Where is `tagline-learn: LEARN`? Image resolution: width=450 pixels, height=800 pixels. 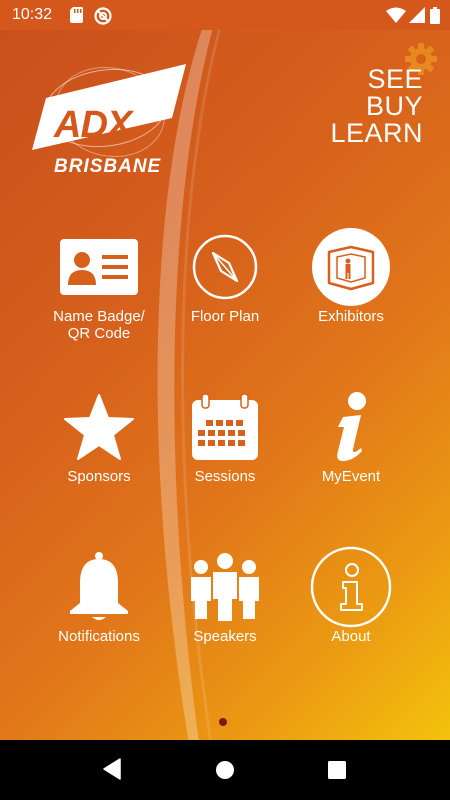
tagline-learn: LEARN is located at coordinates (376, 133).